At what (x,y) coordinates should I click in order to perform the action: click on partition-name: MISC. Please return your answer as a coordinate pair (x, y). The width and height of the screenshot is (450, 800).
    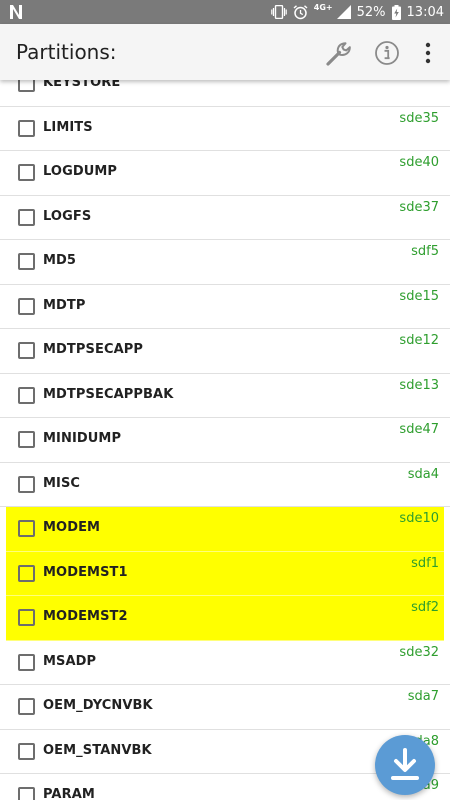
    Looking at the image, I should click on (62, 483).